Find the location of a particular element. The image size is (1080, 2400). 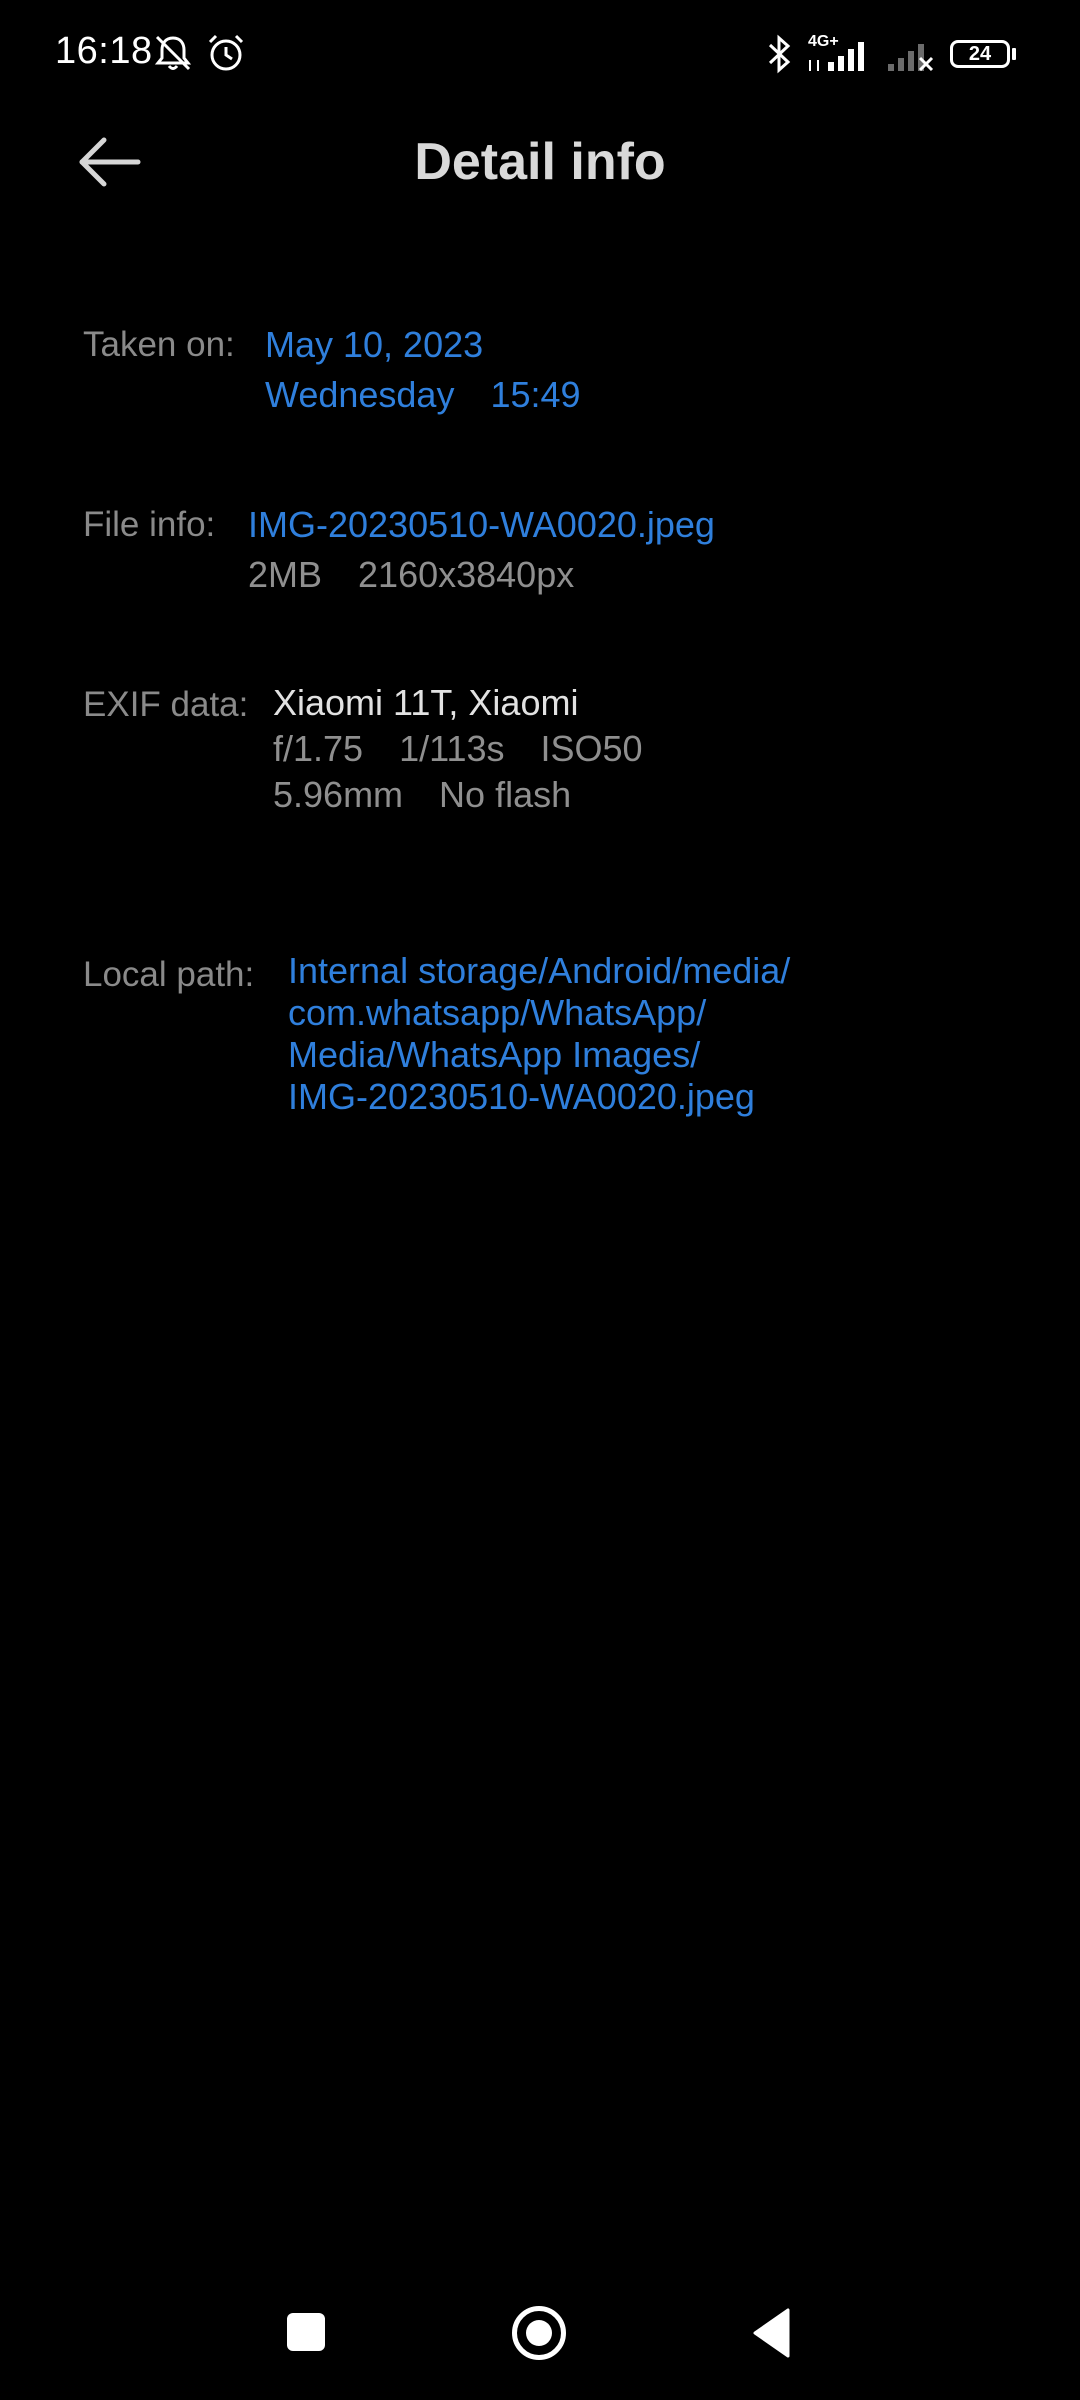

taken-on-time-row: Wednesday 15:49 is located at coordinates (423, 395).